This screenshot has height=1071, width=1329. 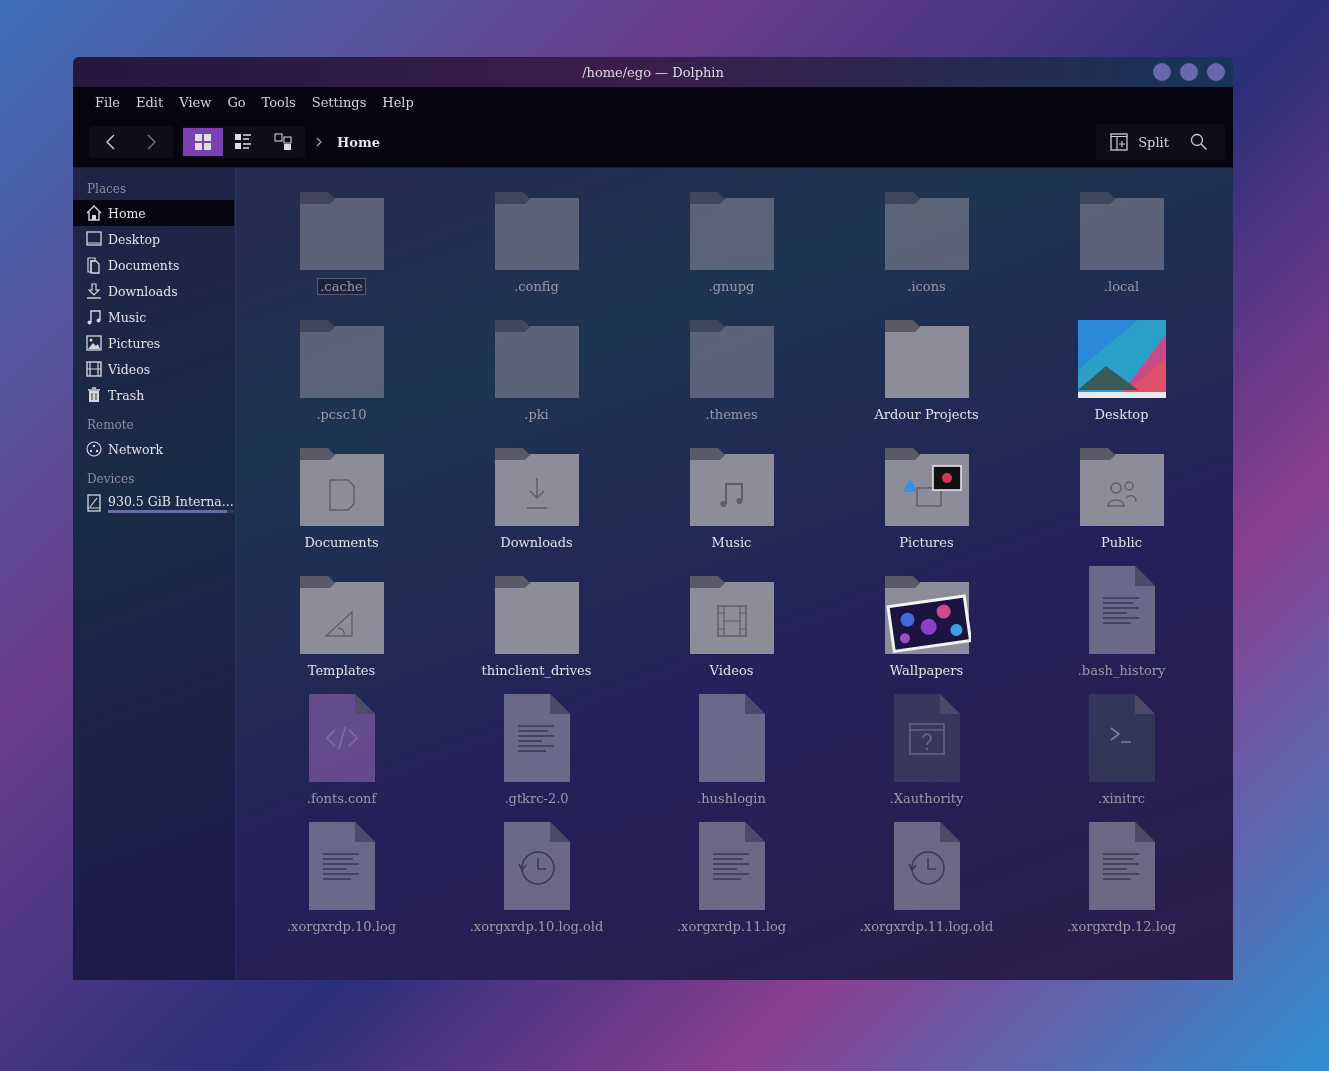 What do you see at coordinates (1162, 72) in the screenshot?
I see `minimize-button` at bounding box center [1162, 72].